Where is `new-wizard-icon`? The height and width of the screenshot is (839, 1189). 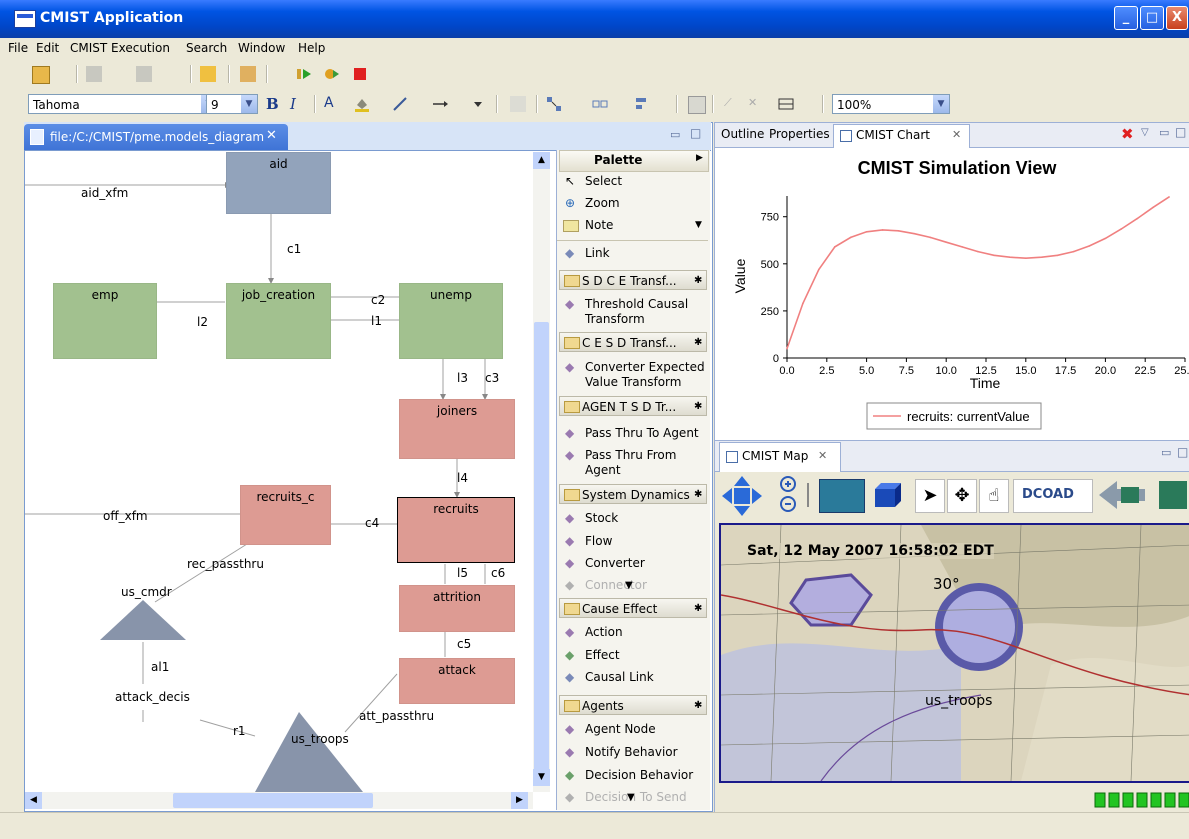 new-wizard-icon is located at coordinates (41, 75).